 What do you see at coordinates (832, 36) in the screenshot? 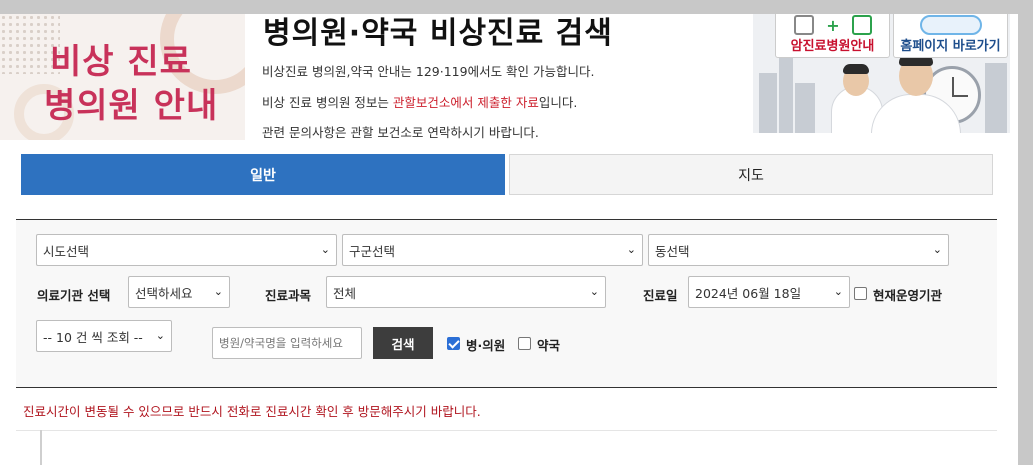
I see `cancer-hospital-link: + 암진료병원안내` at bounding box center [832, 36].